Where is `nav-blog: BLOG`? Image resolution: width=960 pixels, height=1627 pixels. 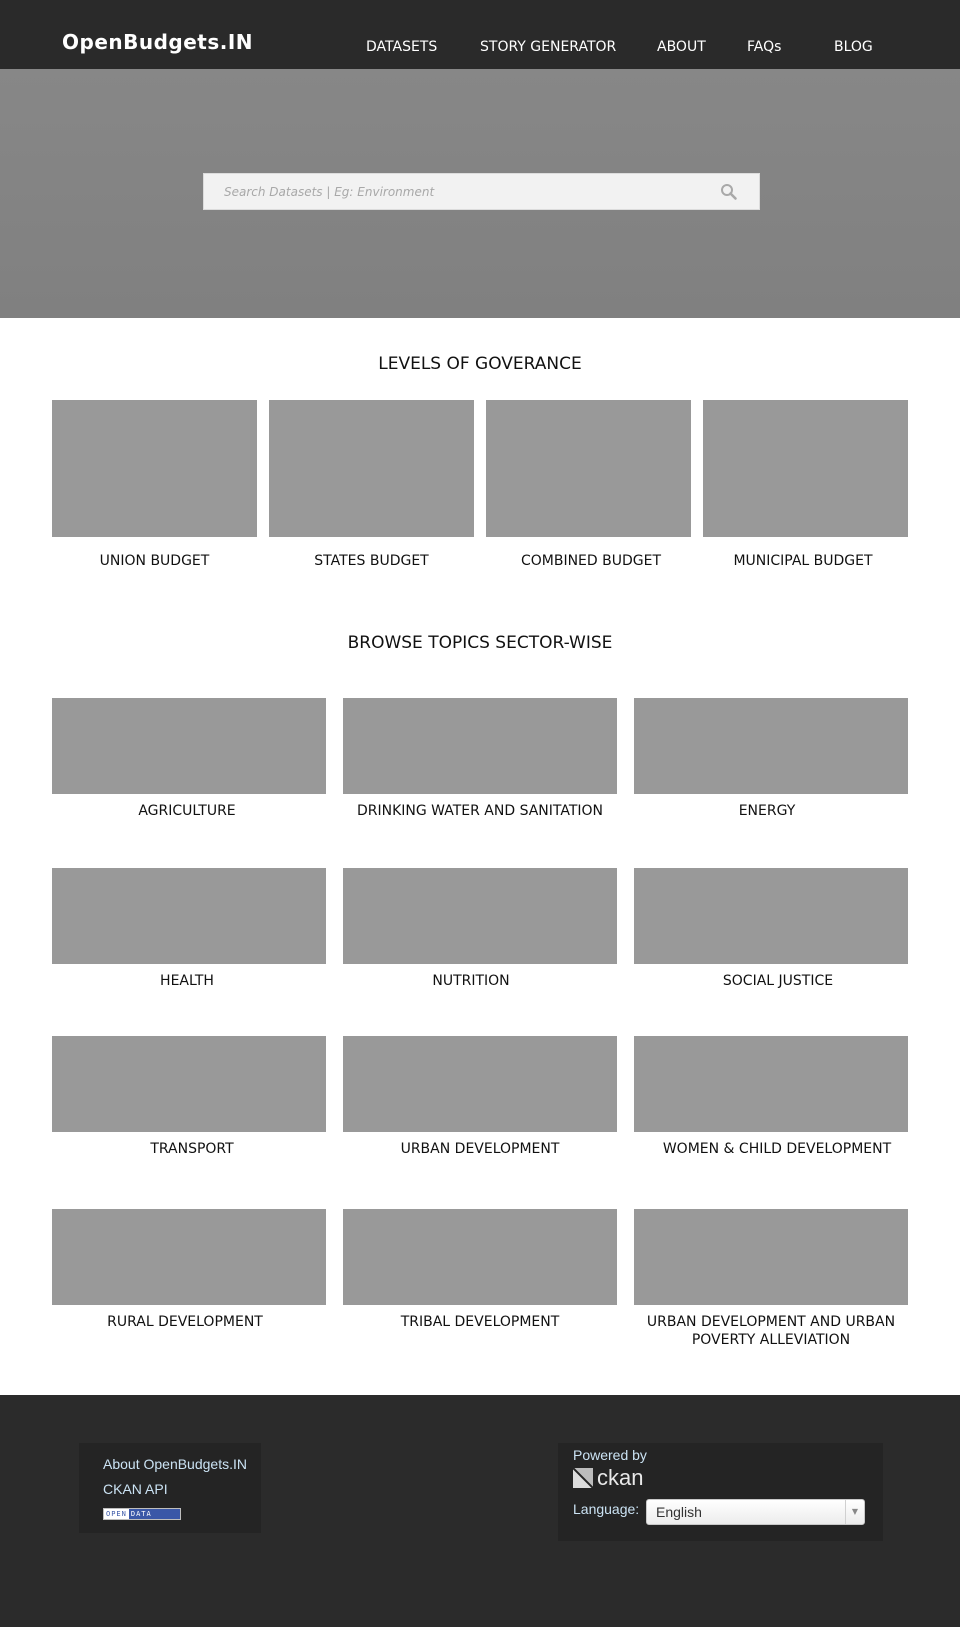
nav-blog: BLOG is located at coordinates (853, 47).